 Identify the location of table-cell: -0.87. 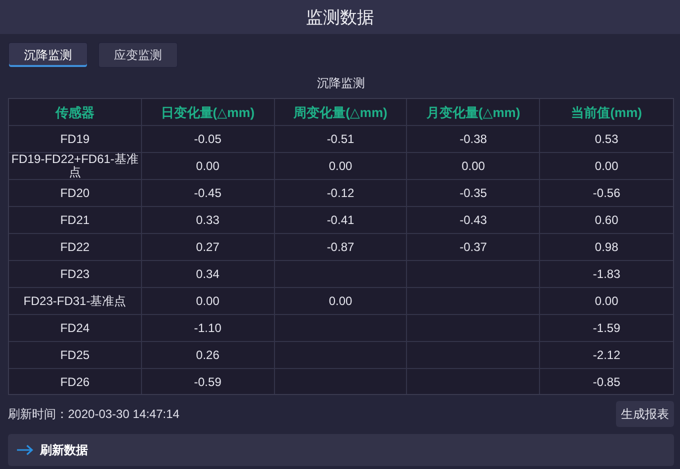
(340, 247).